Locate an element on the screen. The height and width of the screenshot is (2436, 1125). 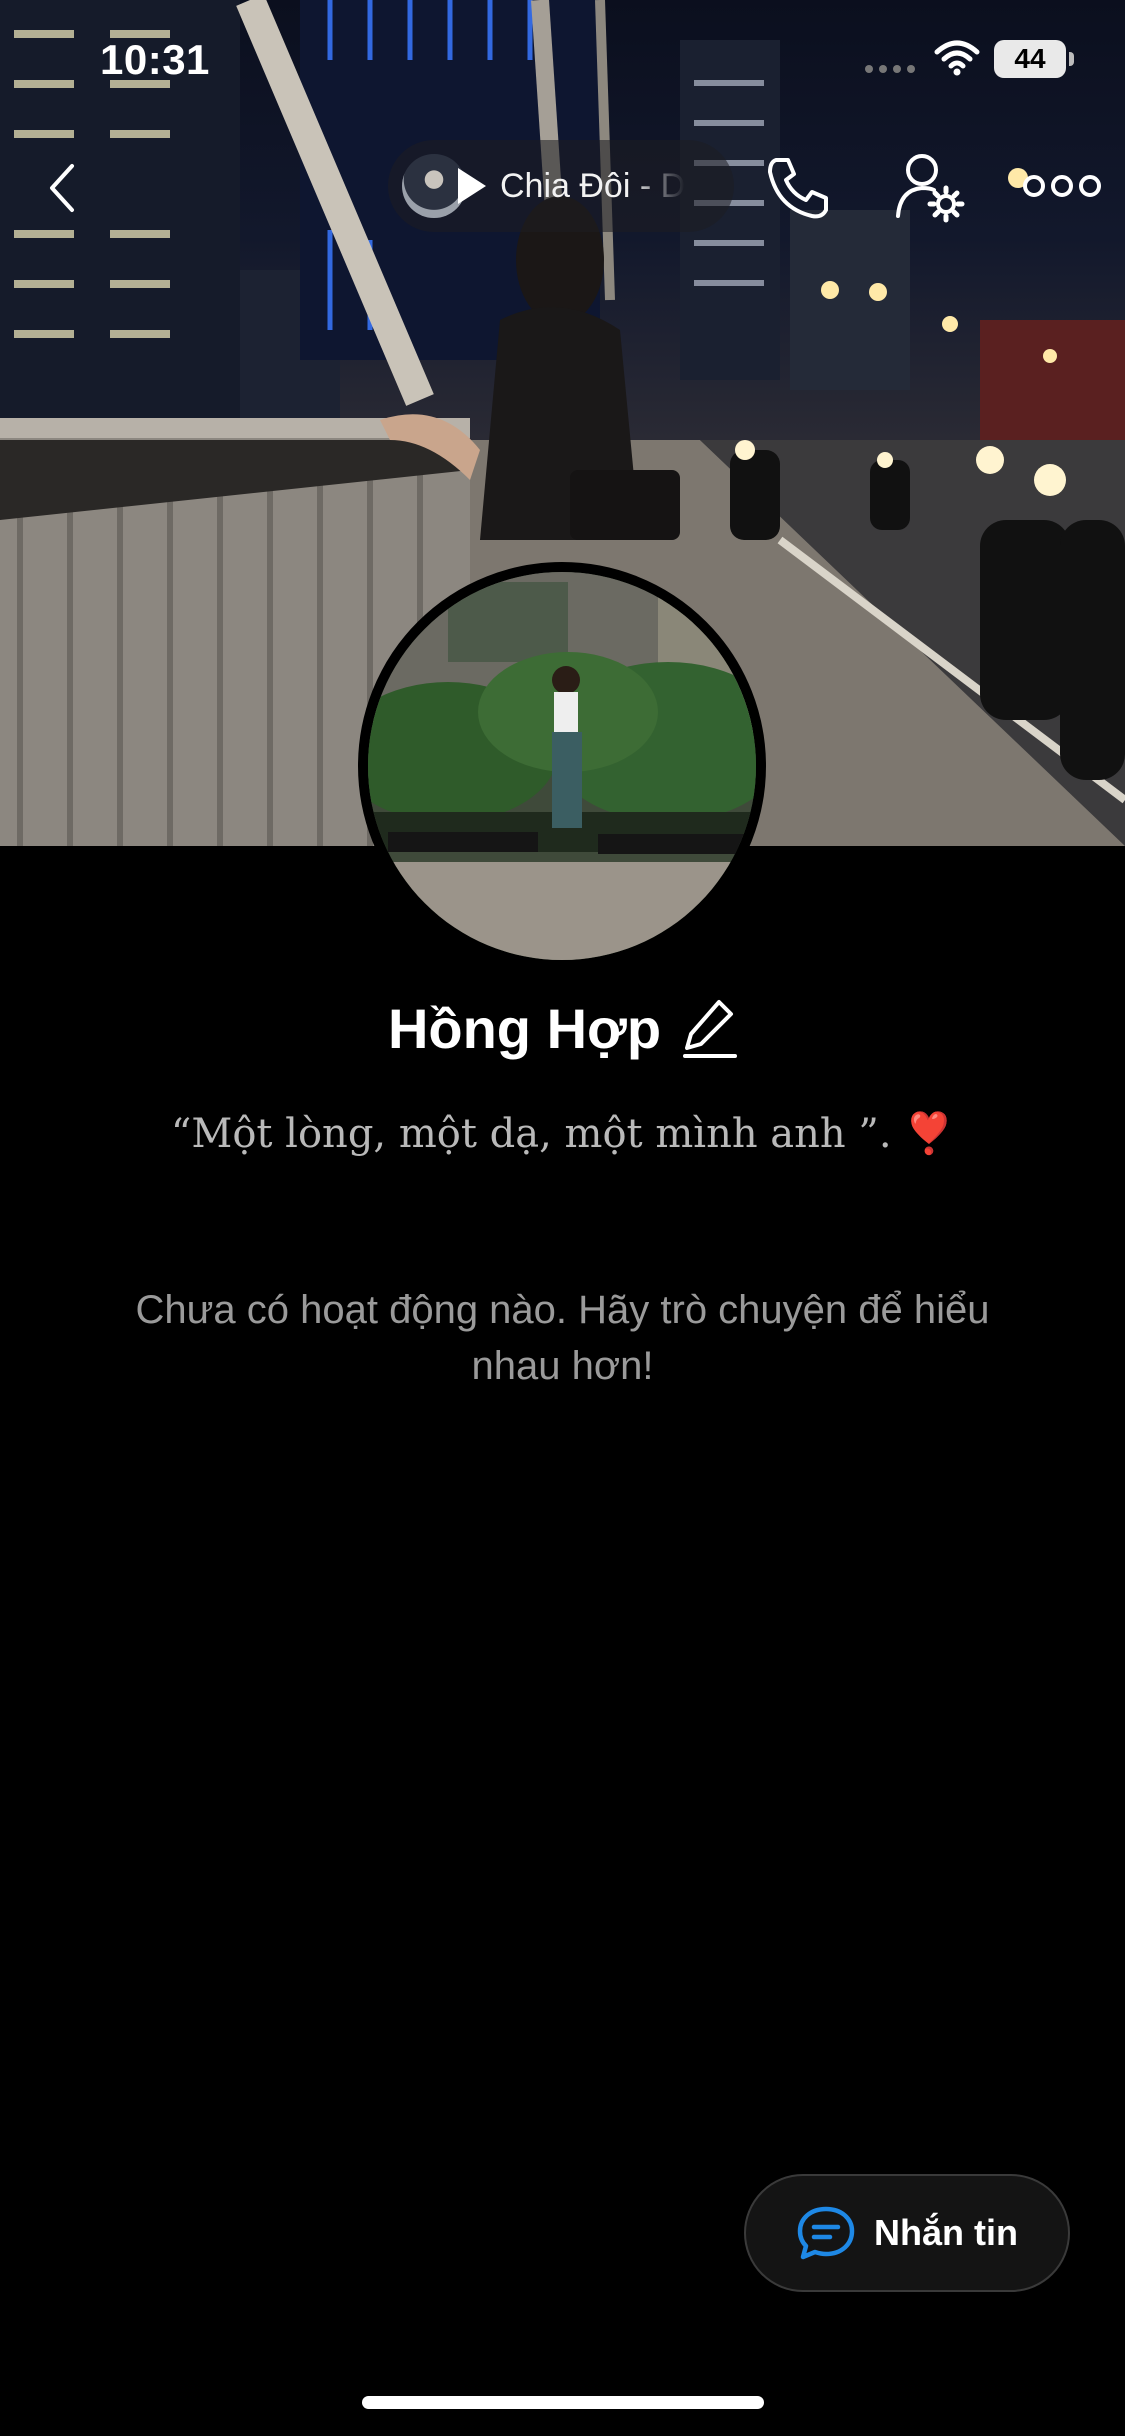
back-button is located at coordinates (62, 188).